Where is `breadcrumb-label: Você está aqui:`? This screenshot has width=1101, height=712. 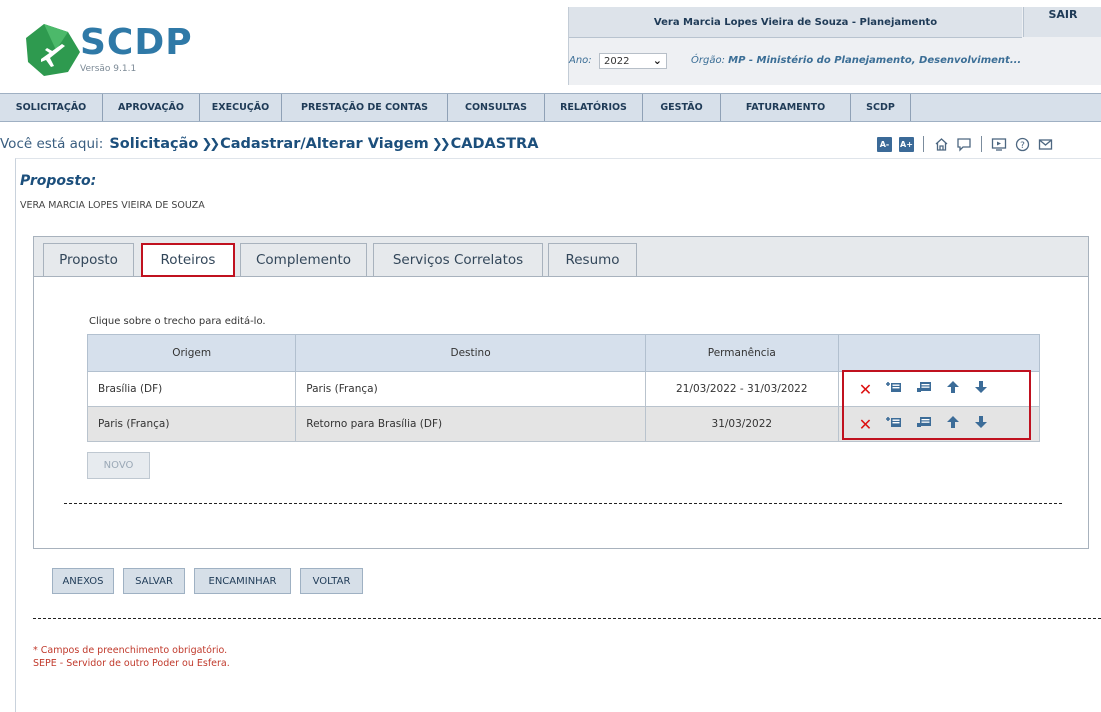
breadcrumb-label: Você está aqui: is located at coordinates (52, 144).